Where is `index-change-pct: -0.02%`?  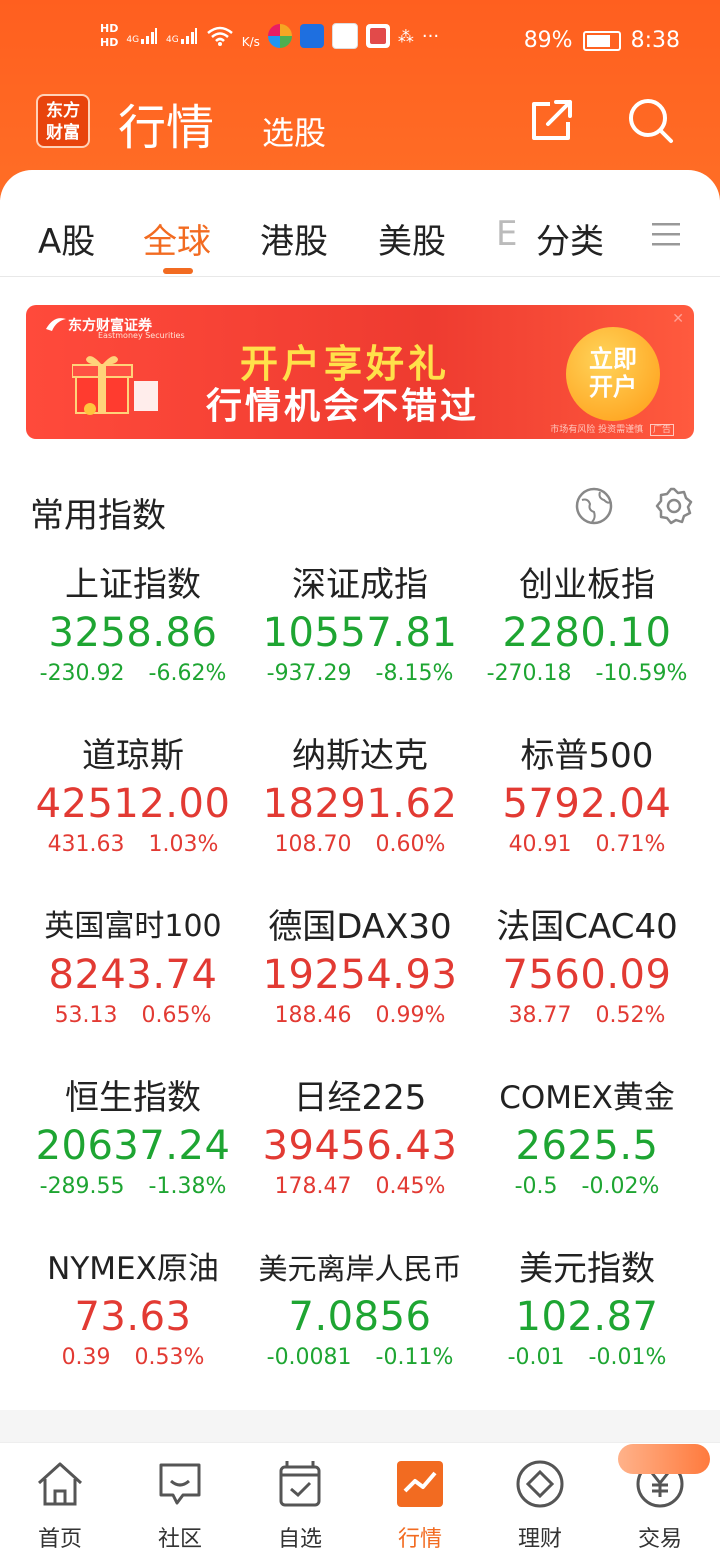 index-change-pct: -0.02% is located at coordinates (620, 1186).